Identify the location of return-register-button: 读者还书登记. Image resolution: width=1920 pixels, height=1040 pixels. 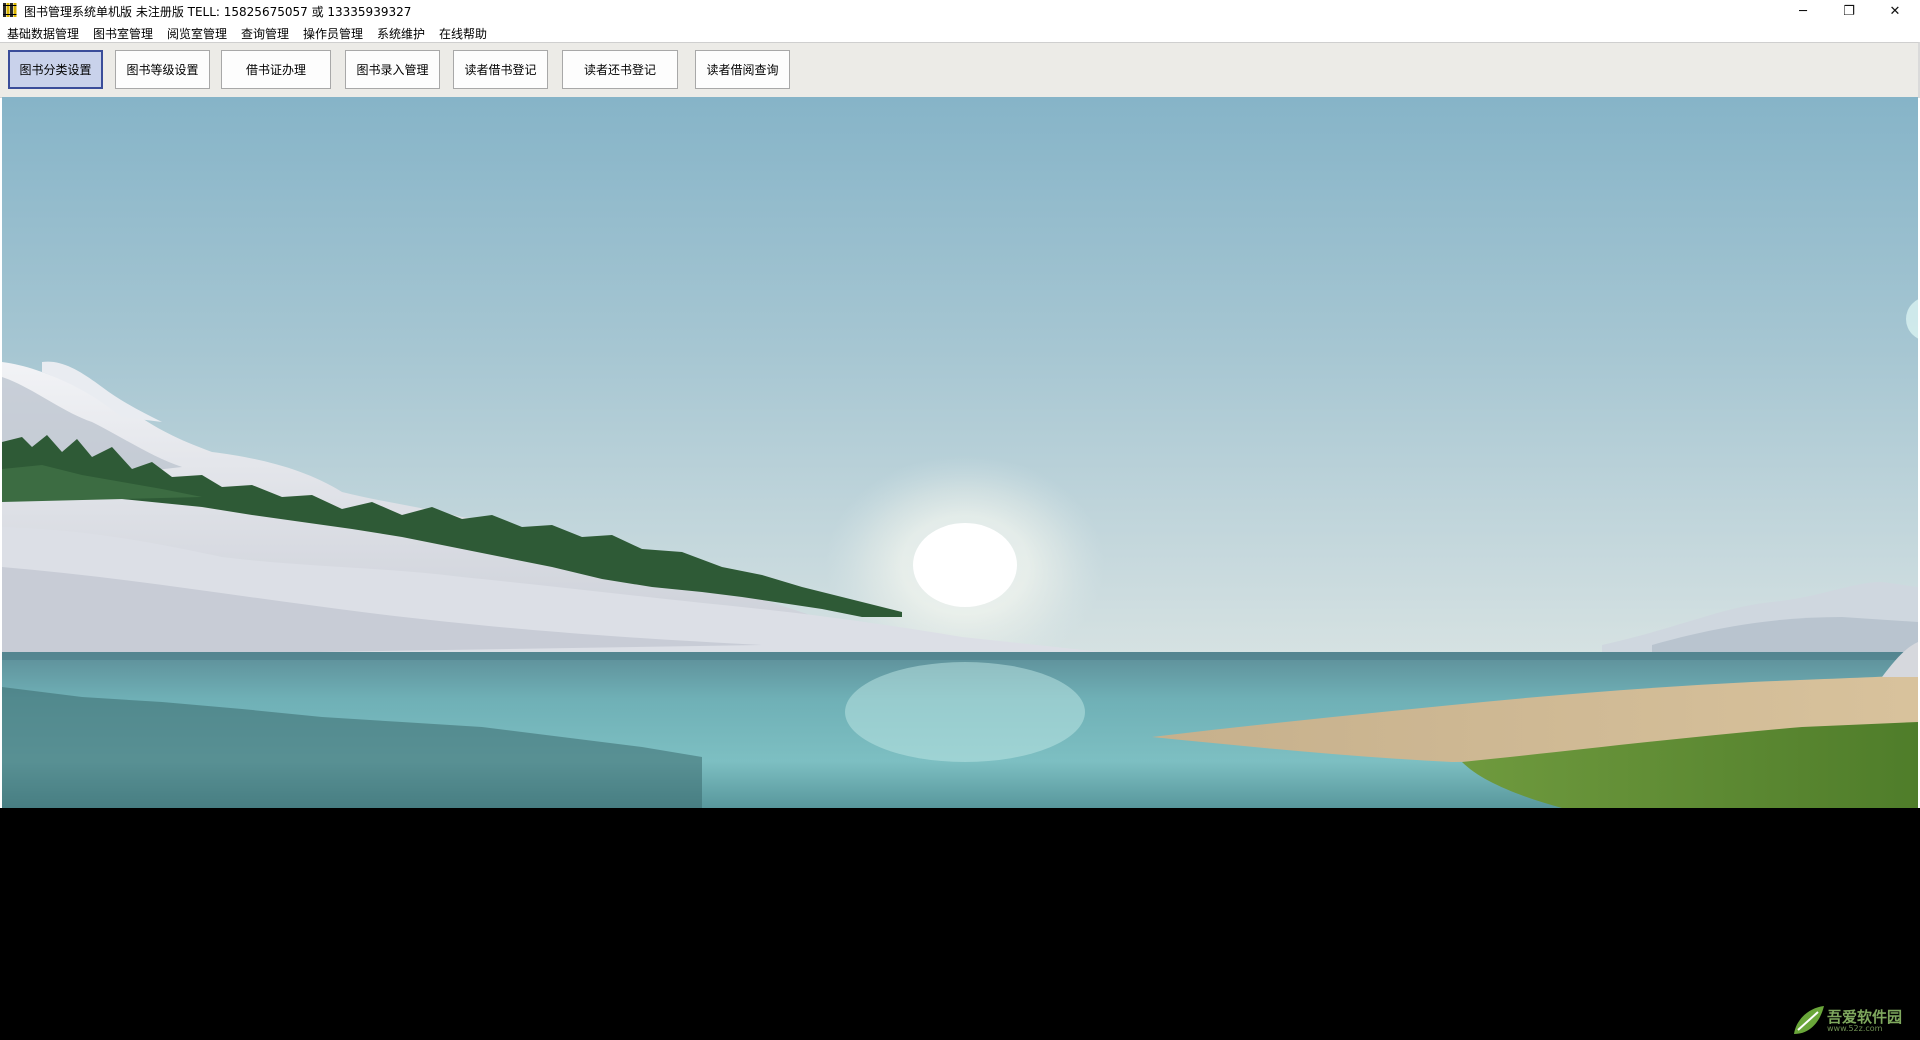
(620, 69).